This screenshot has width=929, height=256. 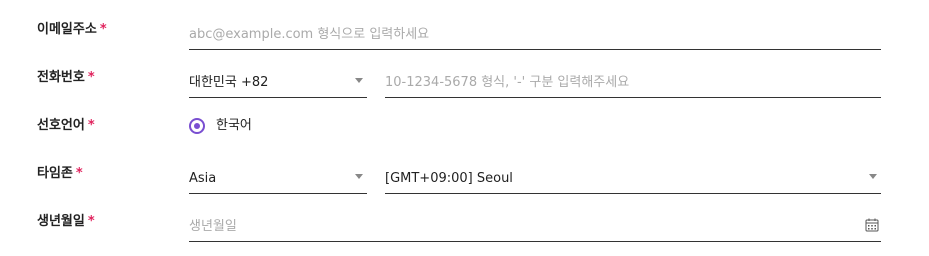 I want to click on email-label-text: 이메일주소, so click(x=67, y=29).